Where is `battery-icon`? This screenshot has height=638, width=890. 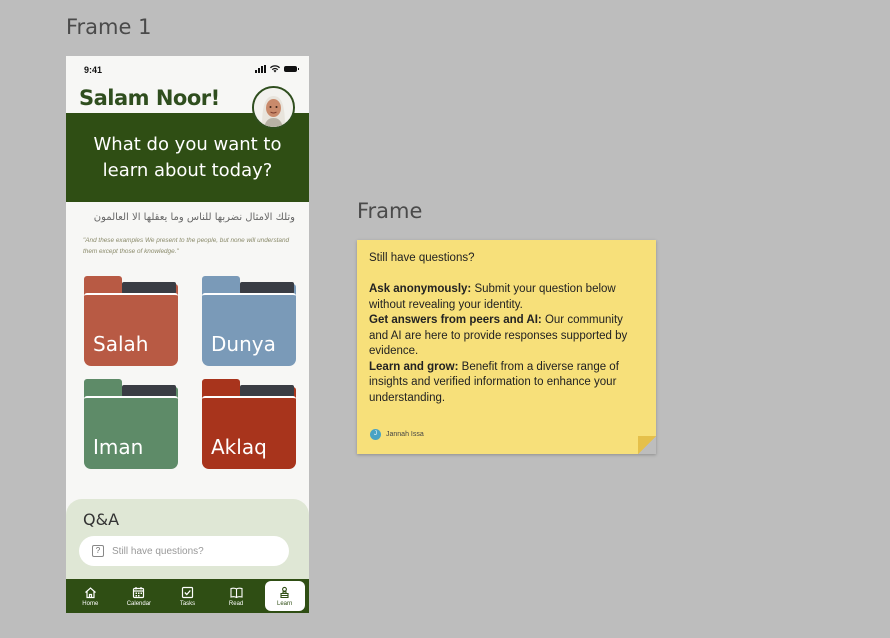
battery-icon is located at coordinates (291, 69).